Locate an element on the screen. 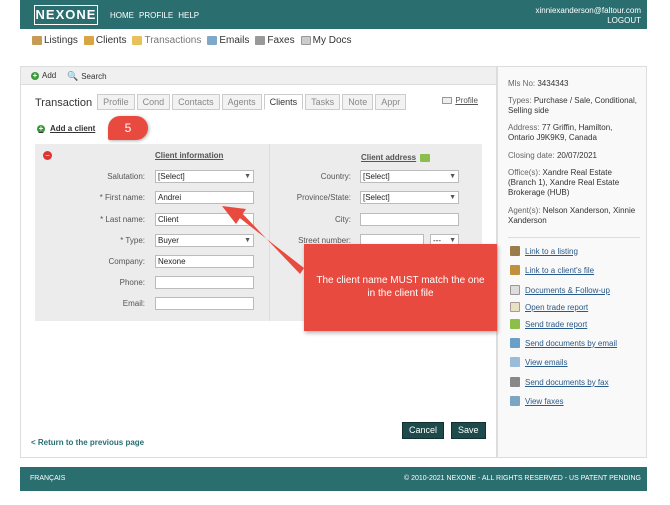 The height and width of the screenshot is (505, 670). tab-tasks: Tasks is located at coordinates (323, 102).